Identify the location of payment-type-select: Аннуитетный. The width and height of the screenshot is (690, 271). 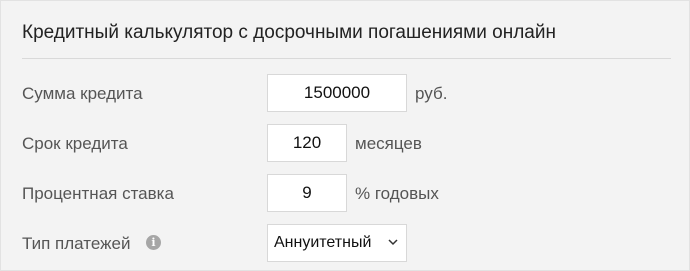
(337, 243).